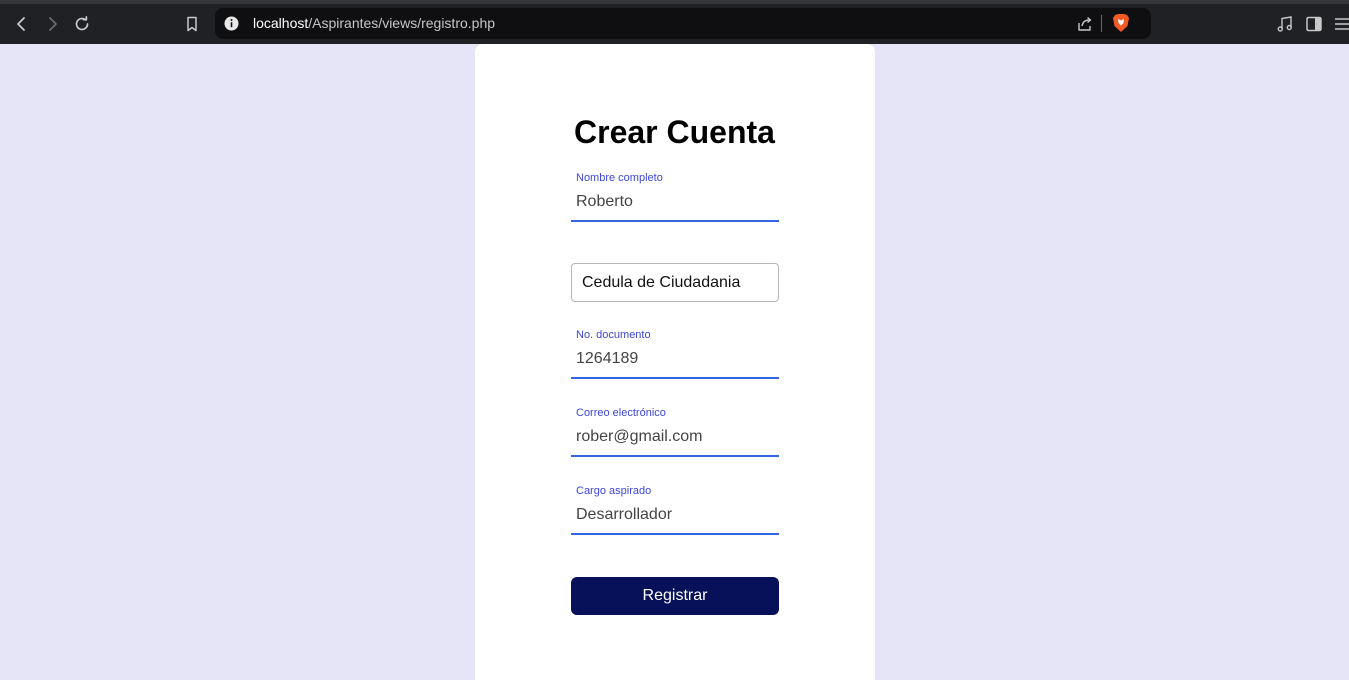 The width and height of the screenshot is (1349, 680). What do you see at coordinates (613, 335) in the screenshot?
I see `document-number-label: No. documento` at bounding box center [613, 335].